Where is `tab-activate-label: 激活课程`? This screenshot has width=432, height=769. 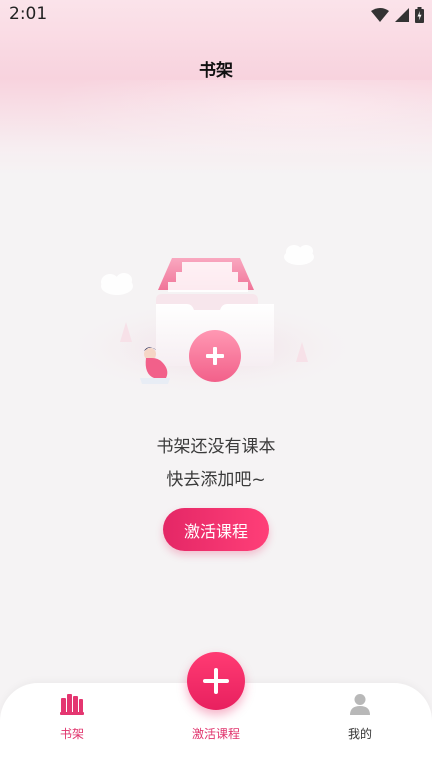
tab-activate-label: 激活课程 is located at coordinates (216, 733).